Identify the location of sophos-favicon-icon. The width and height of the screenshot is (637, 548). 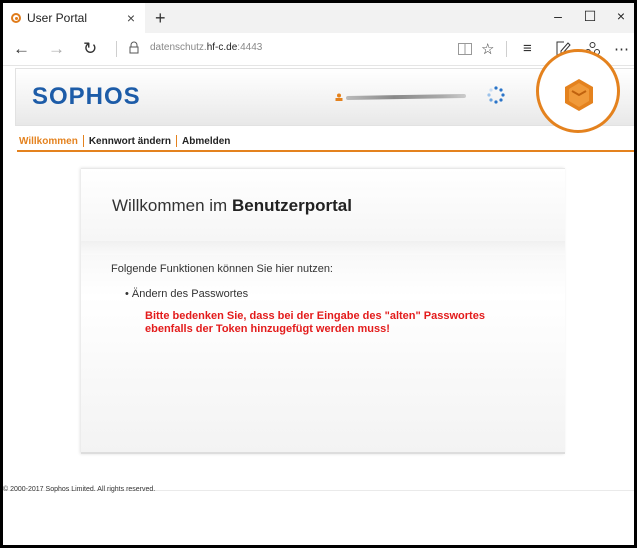
(16, 18).